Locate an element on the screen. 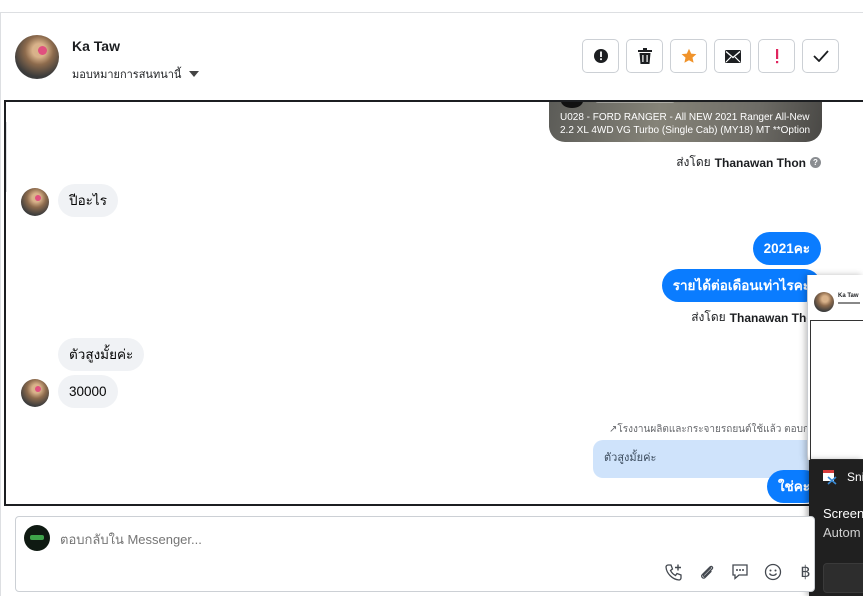 The height and width of the screenshot is (596, 863). follow-up-button is located at coordinates (776, 56).